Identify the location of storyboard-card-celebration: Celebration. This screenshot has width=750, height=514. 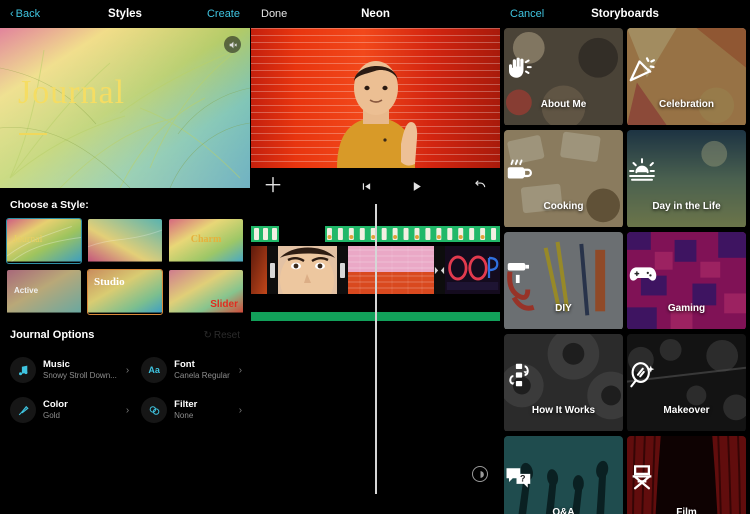
(686, 77).